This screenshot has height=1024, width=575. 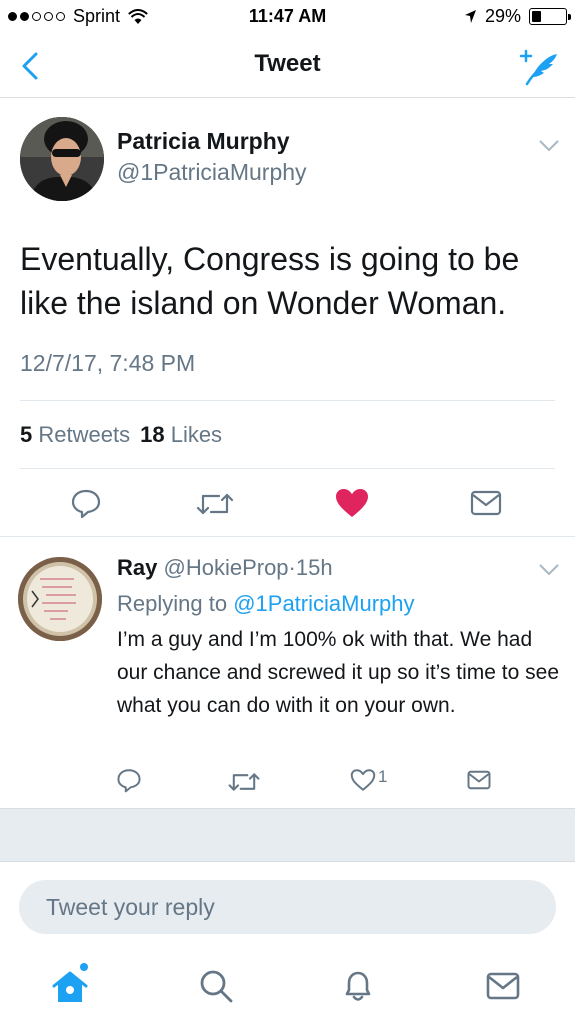 What do you see at coordinates (323, 603) in the screenshot?
I see `replying-to-mention: @1PatriciaMurphy` at bounding box center [323, 603].